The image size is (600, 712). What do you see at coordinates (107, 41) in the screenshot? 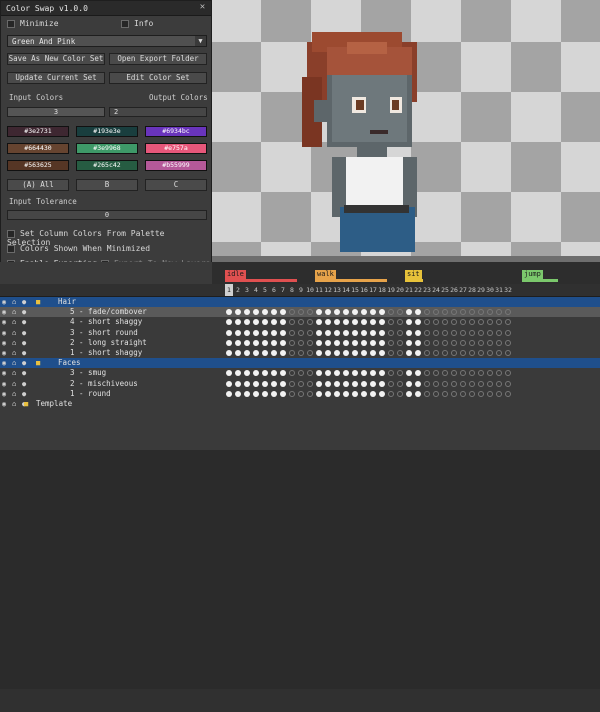
I see `color-set-select: Green And Pink ▼` at bounding box center [107, 41].